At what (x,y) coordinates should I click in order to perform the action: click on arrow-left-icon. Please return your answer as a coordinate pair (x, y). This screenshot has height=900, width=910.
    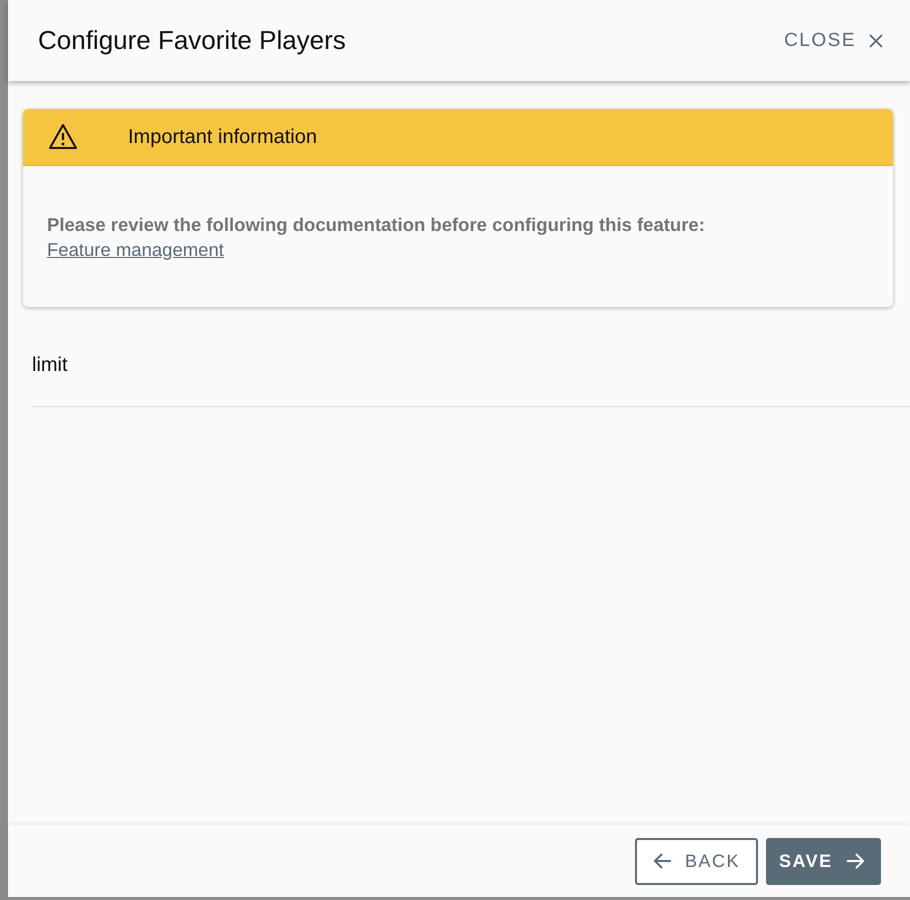
    Looking at the image, I should click on (663, 861).